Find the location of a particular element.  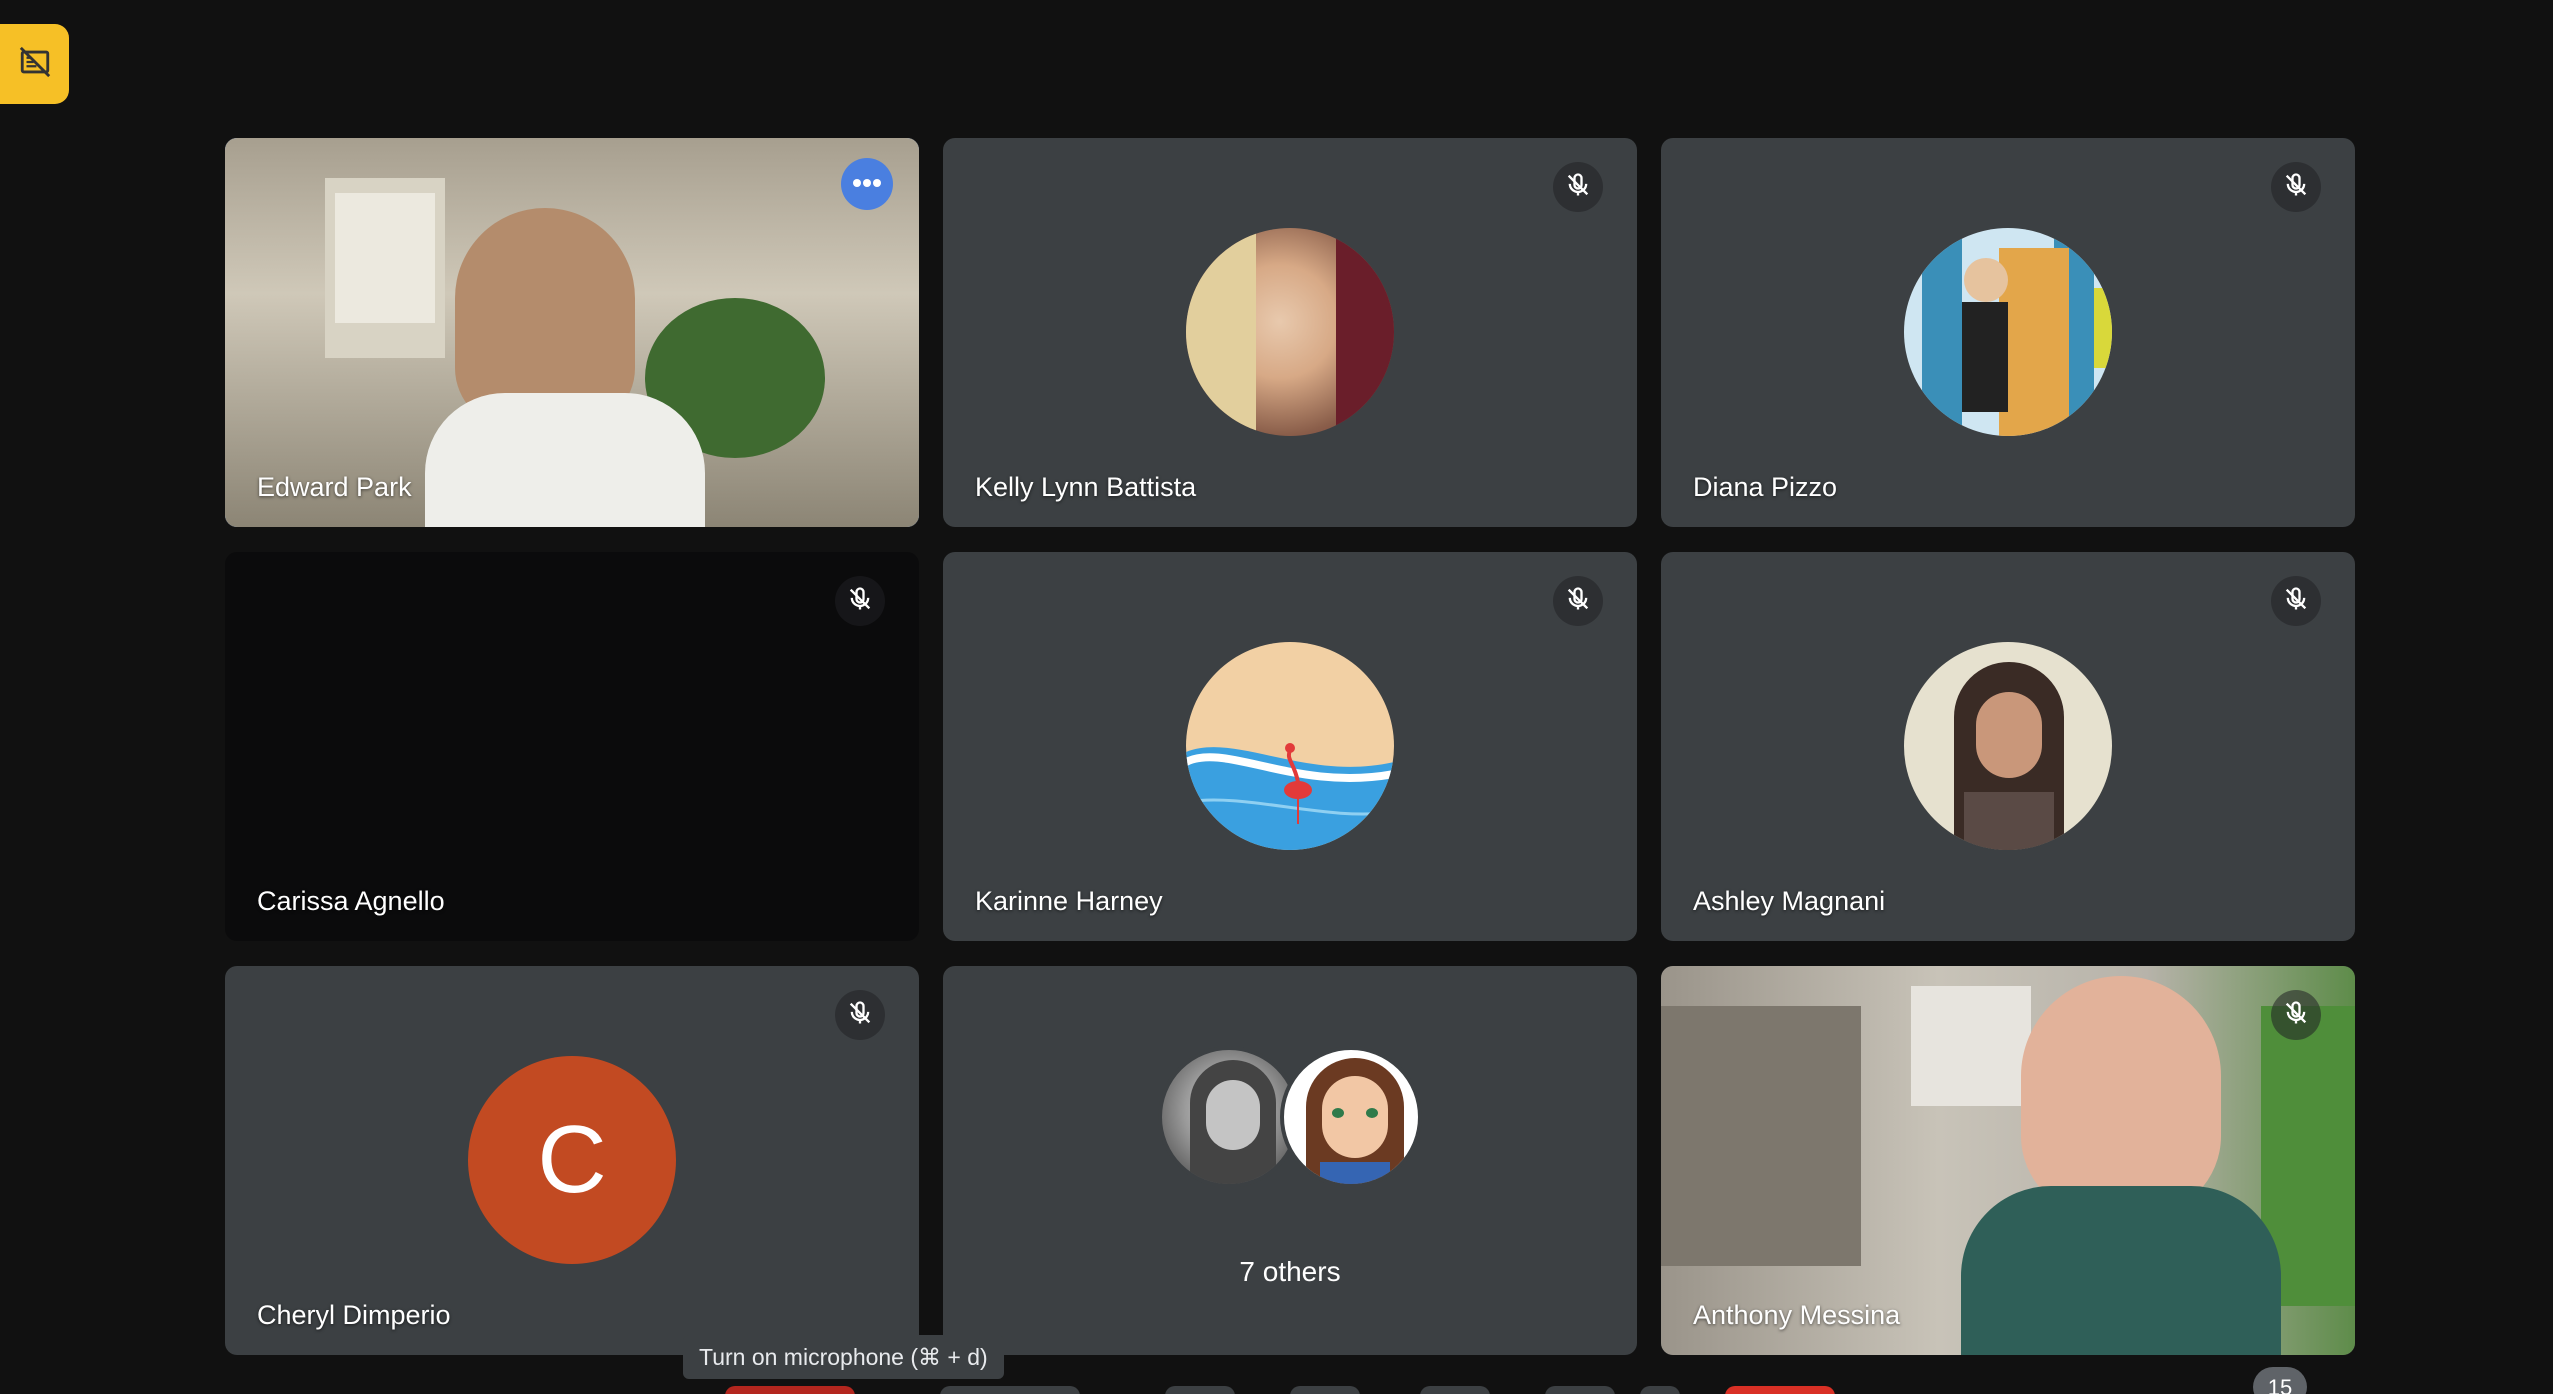

participant-tile-kelly-lynn-battista: Kelly Lynn Battista is located at coordinates (1290, 332).